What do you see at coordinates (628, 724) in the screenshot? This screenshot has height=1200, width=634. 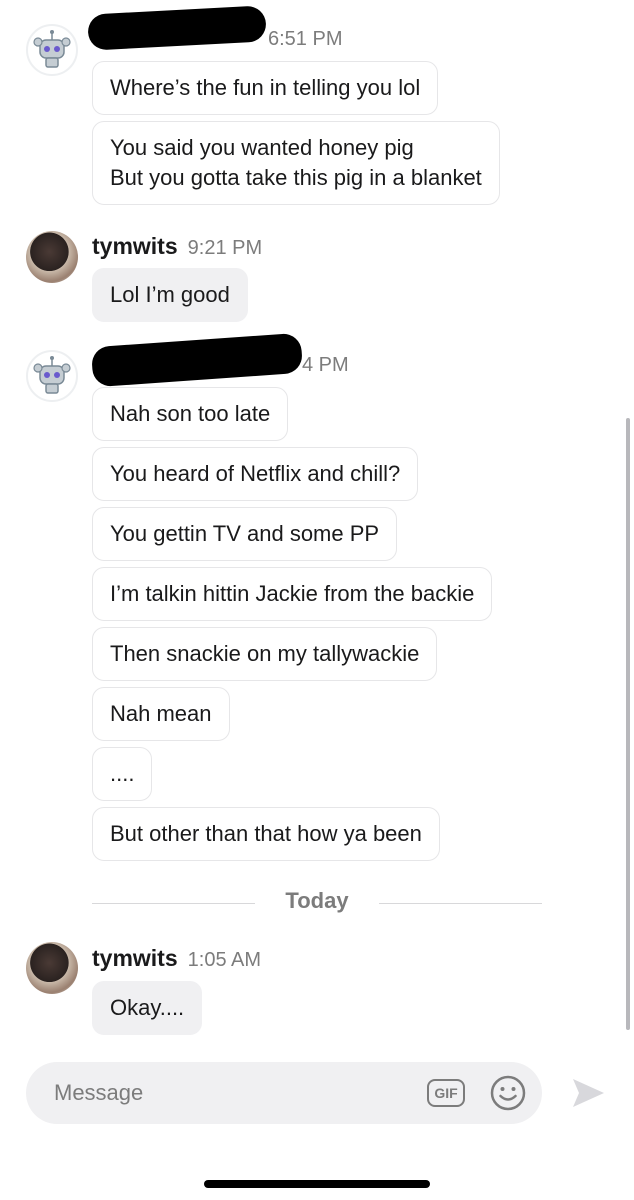 I see `scrollbar` at bounding box center [628, 724].